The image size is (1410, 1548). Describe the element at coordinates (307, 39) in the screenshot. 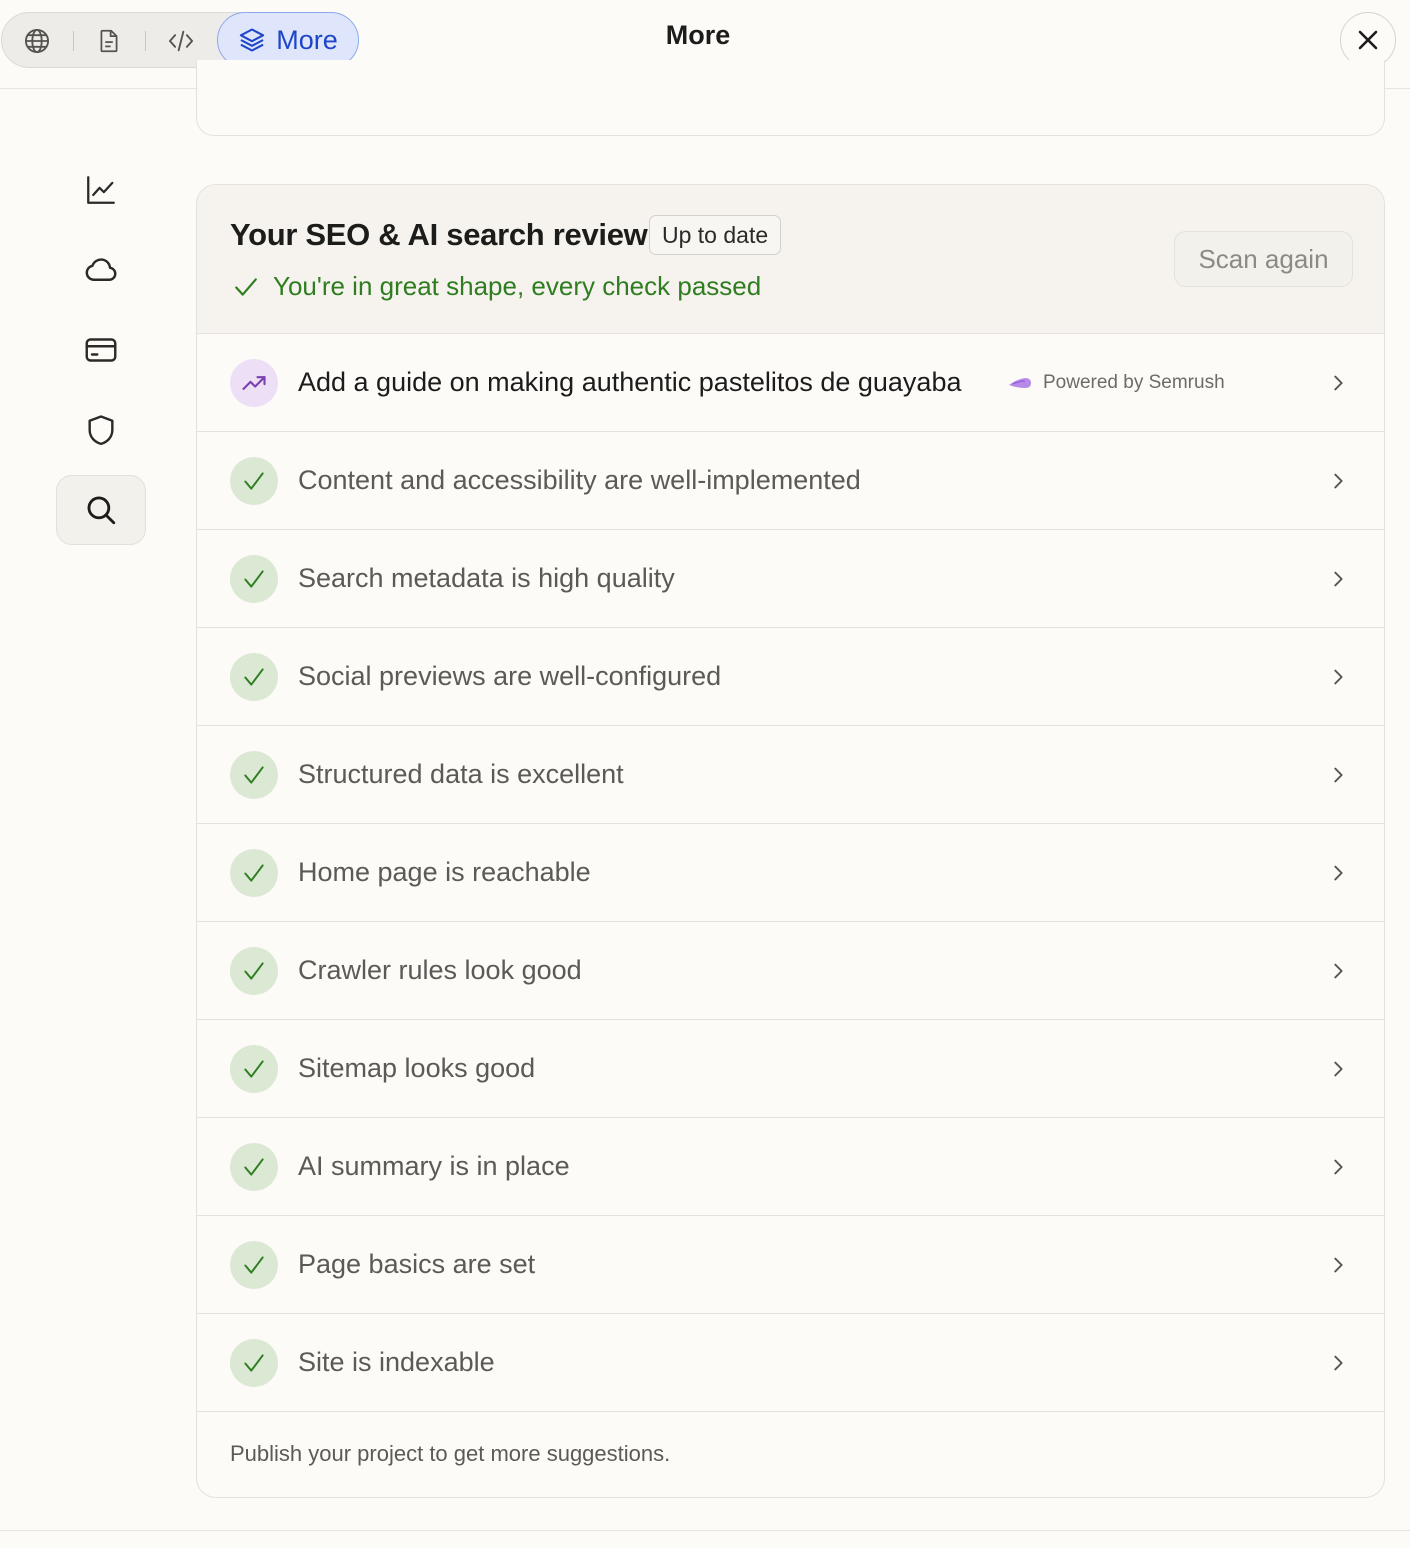

I see `tab-more-label: More` at that location.